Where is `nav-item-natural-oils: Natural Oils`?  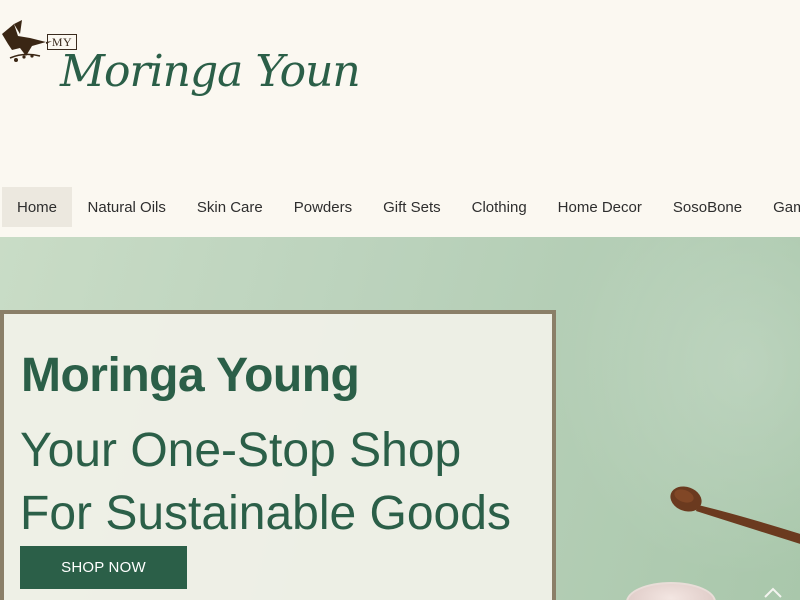
nav-item-natural-oils: Natural Oils is located at coordinates (126, 207).